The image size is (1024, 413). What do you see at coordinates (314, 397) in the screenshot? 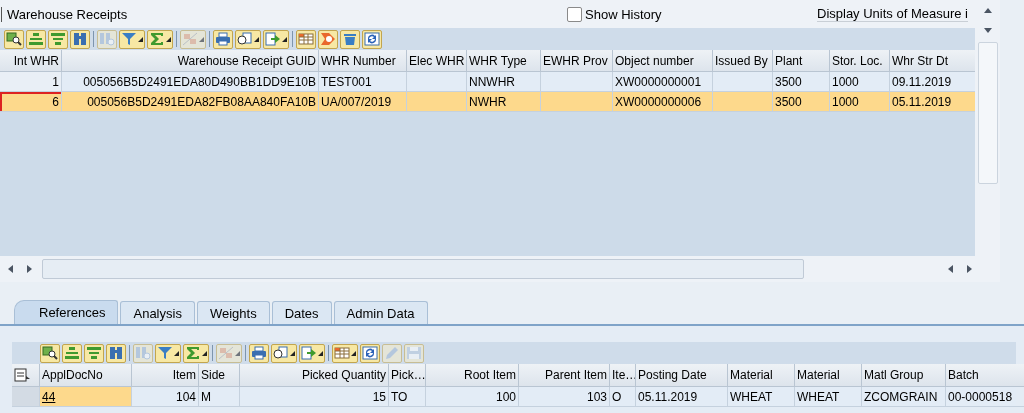
I see `table-cell: 15` at bounding box center [314, 397].